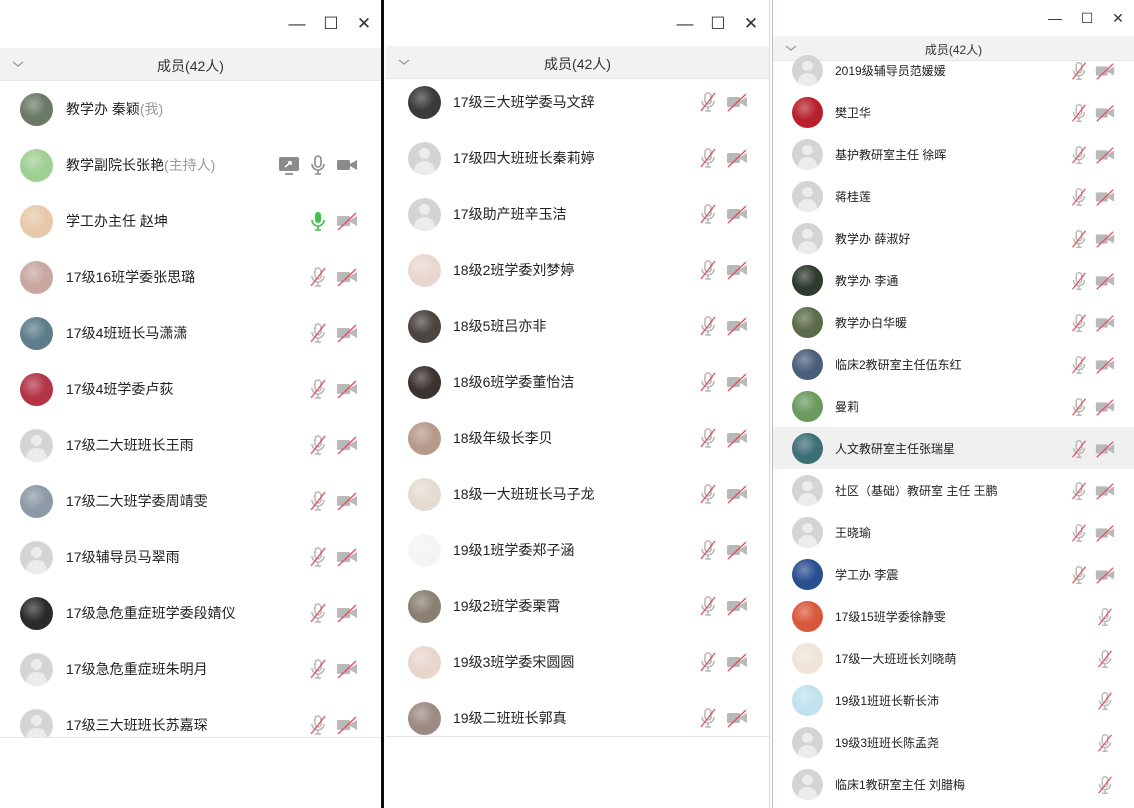  Describe the element at coordinates (190, 277) in the screenshot. I see `member-row: 17级16班学委张思璐` at that location.